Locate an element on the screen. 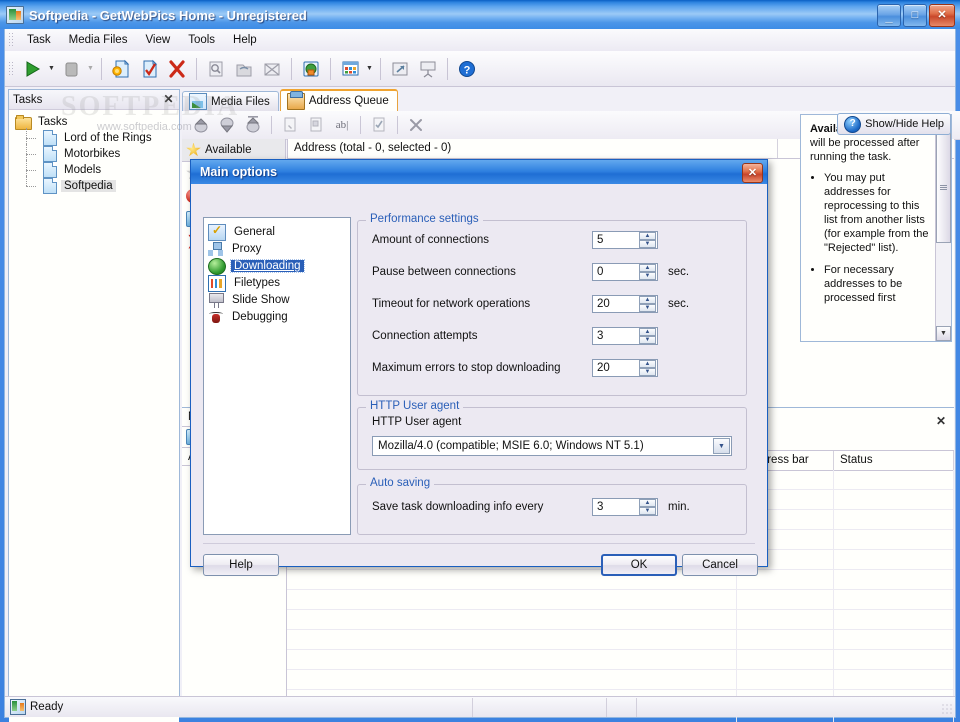 This screenshot has width=960, height=722. scroll-down-button: ▼ is located at coordinates (943, 333).